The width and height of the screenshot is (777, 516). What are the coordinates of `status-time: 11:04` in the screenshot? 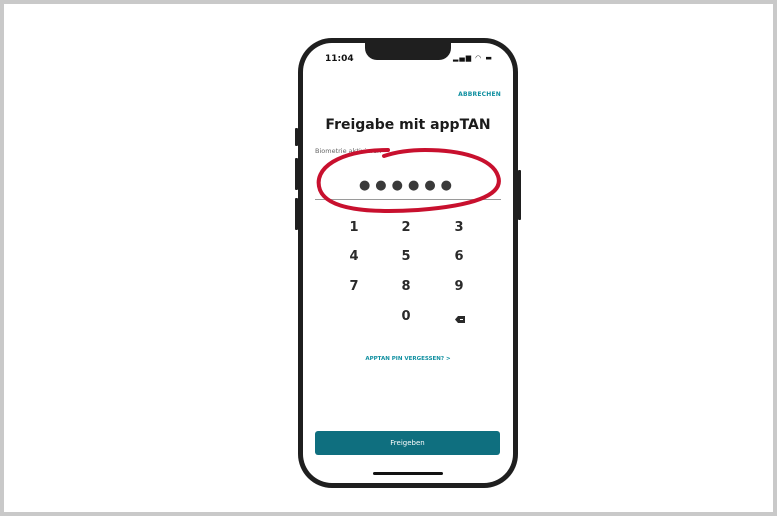 It's located at (339, 59).